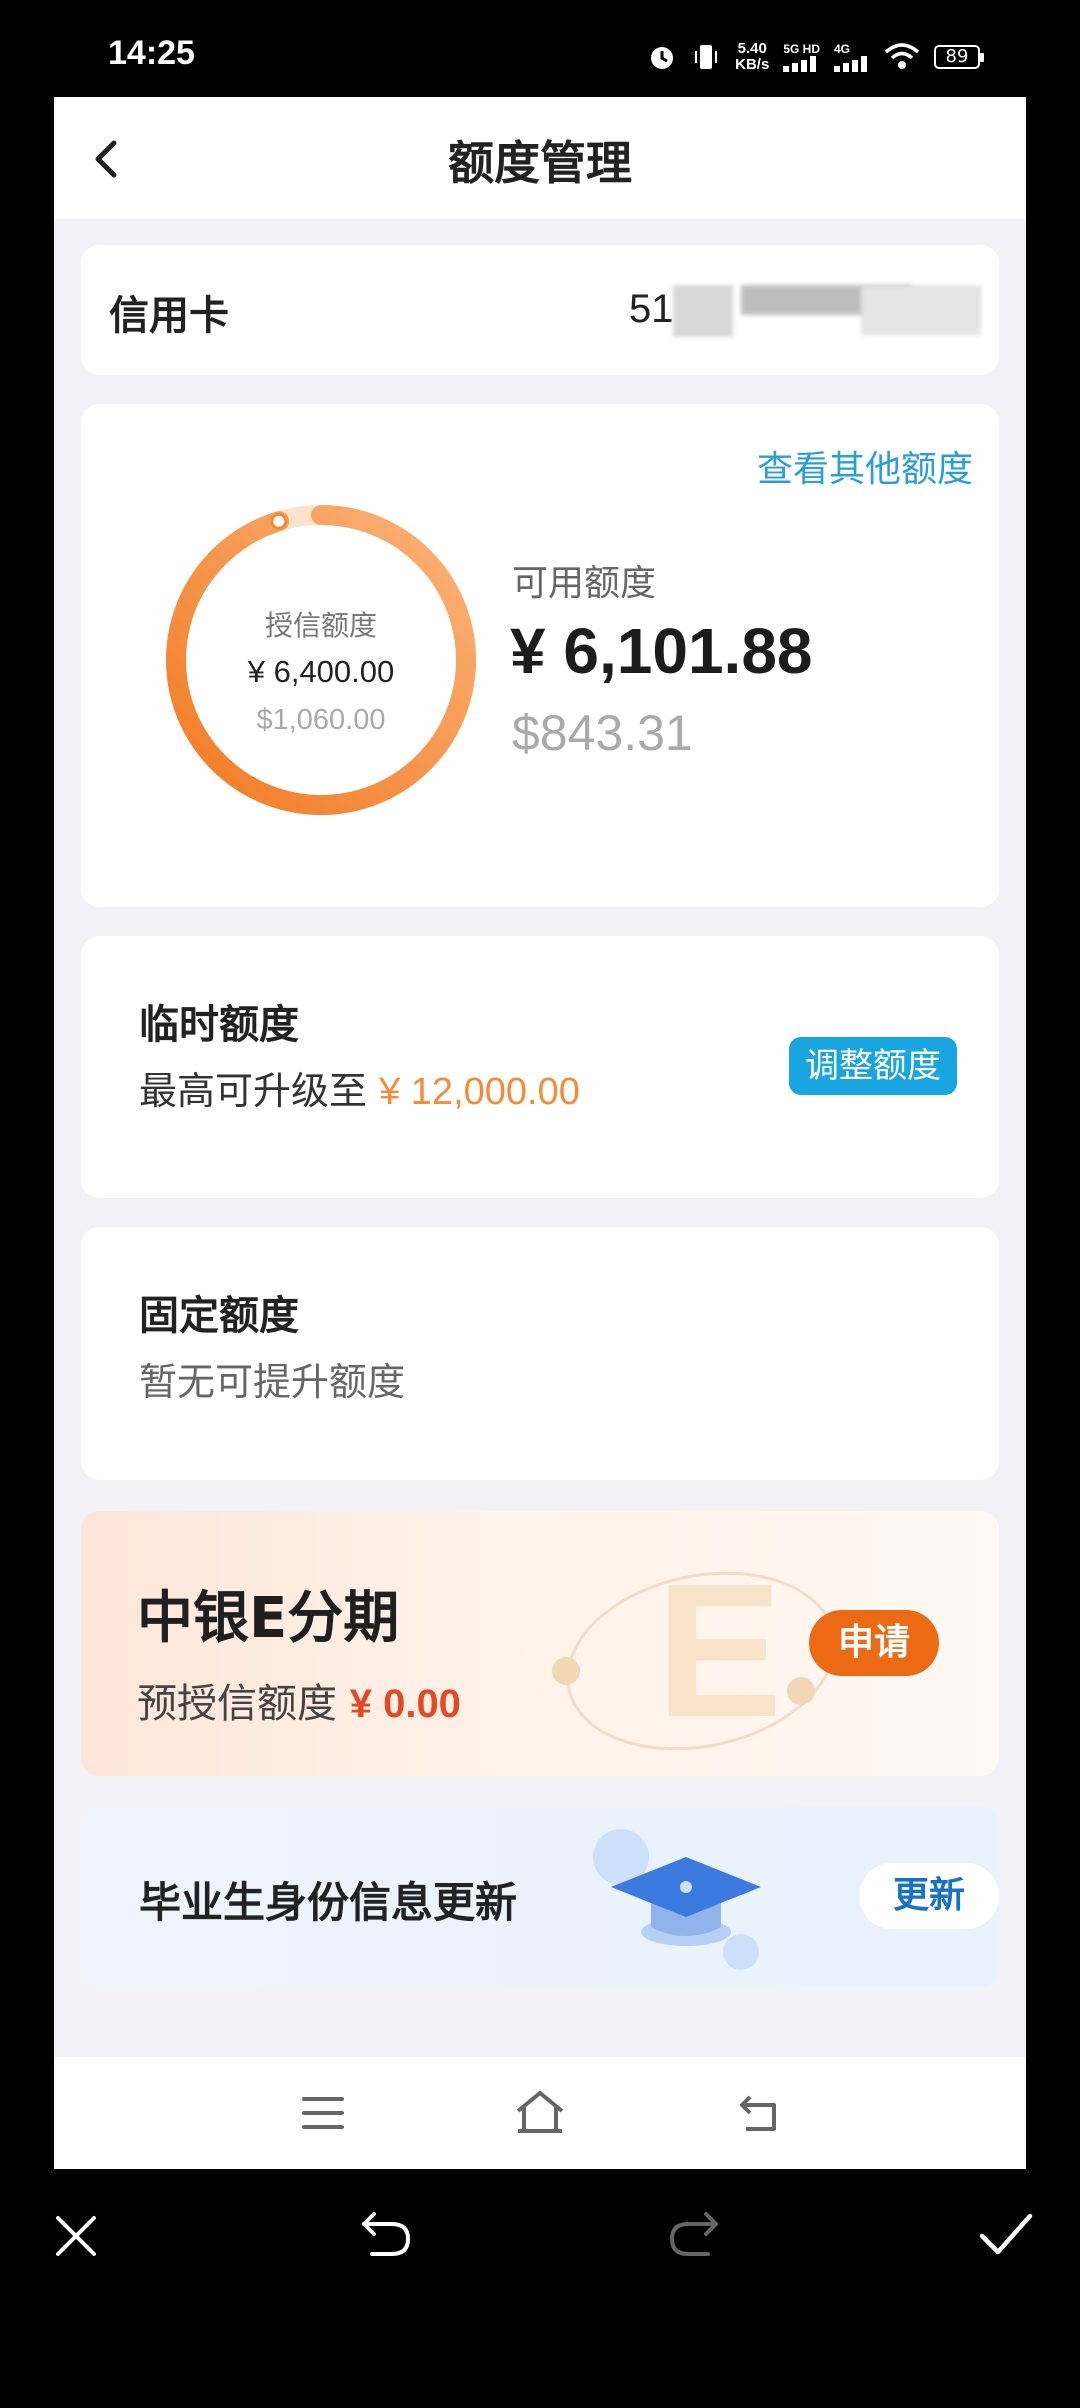 This screenshot has width=1080, height=2408. What do you see at coordinates (272, 1382) in the screenshot?
I see `fixed-limit-desc: 暂无可提升额度` at bounding box center [272, 1382].